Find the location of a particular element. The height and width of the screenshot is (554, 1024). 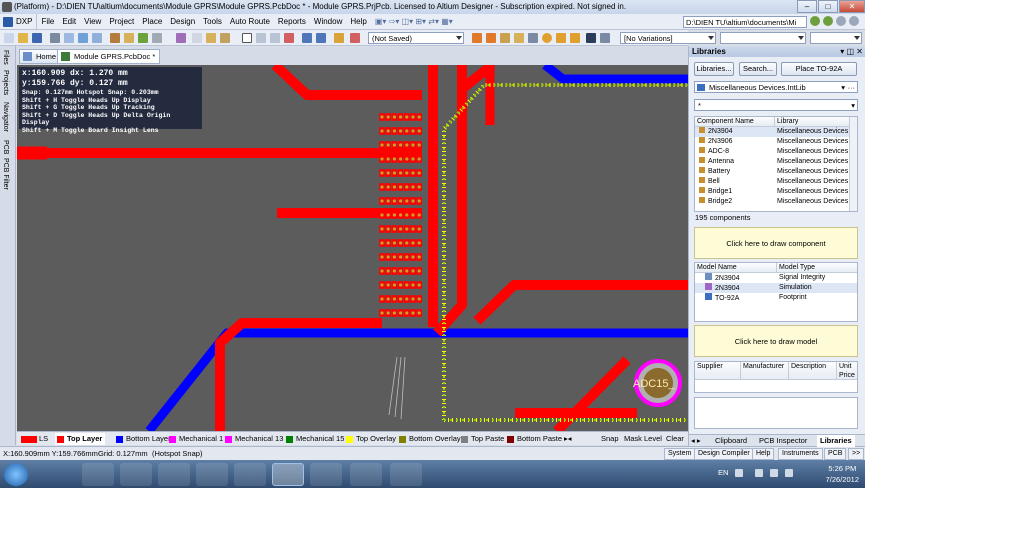

status-design-compiler-button: Design Compiler is located at coordinates (724, 454).